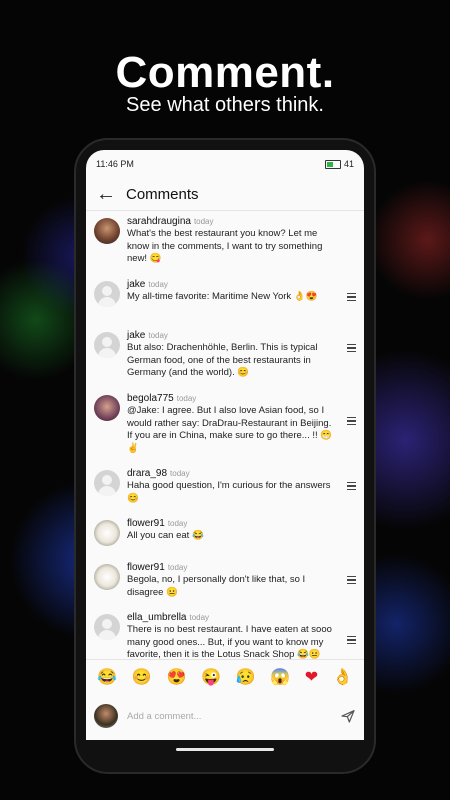 The height and width of the screenshot is (800, 450). Describe the element at coordinates (147, 473) in the screenshot. I see `comment-username: drara_98` at that location.